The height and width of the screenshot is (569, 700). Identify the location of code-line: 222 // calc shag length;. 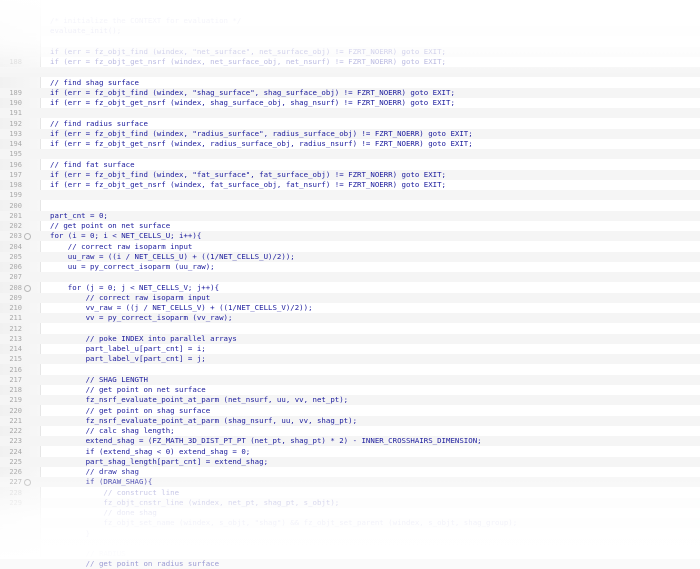
(350, 431).